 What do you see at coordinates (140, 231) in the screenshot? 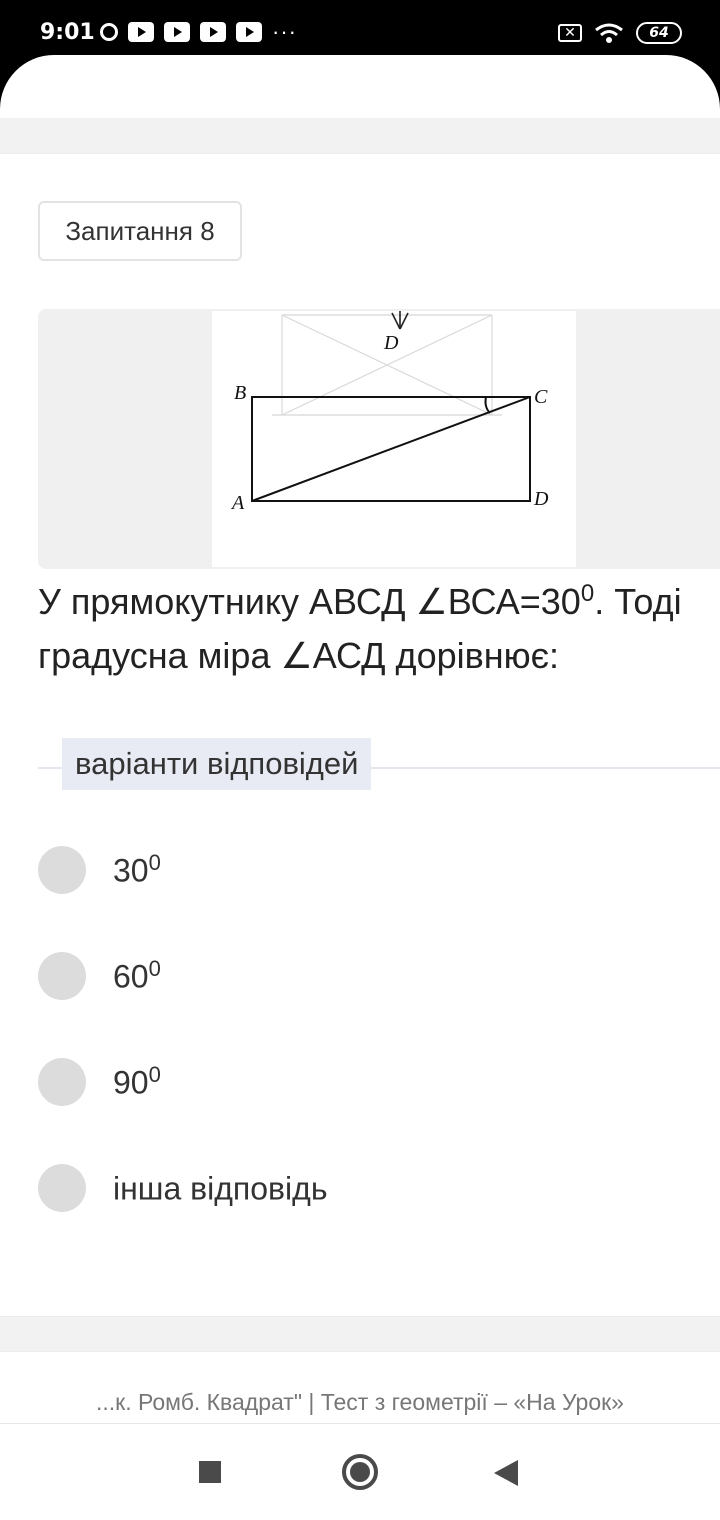
I see `question-number-badge: Запитання 8` at bounding box center [140, 231].